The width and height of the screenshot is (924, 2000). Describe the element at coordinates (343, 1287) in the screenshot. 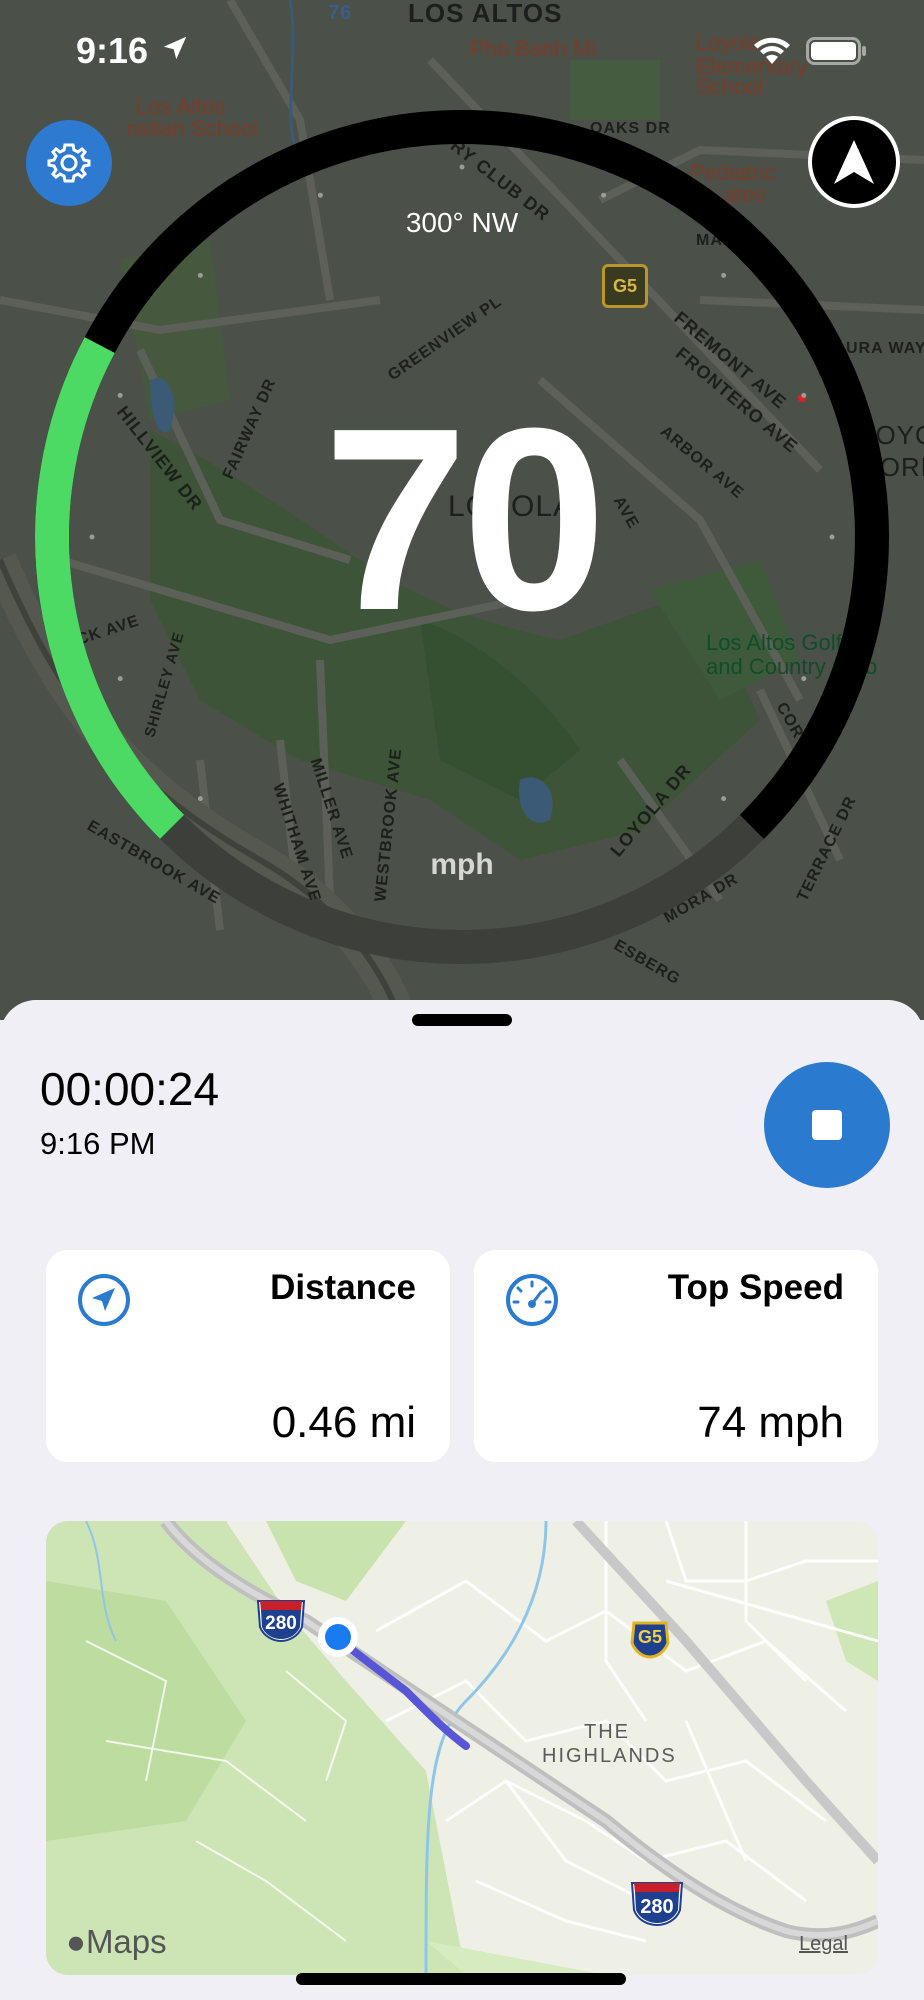

I see `distance-title: Distance` at that location.